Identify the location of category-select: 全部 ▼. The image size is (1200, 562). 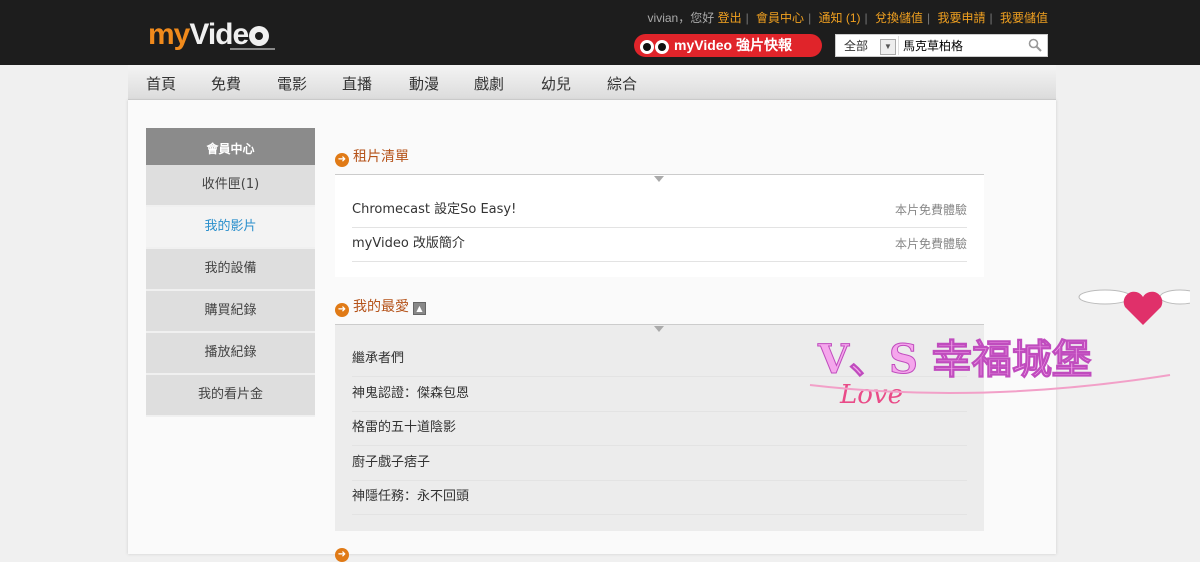
(867, 45).